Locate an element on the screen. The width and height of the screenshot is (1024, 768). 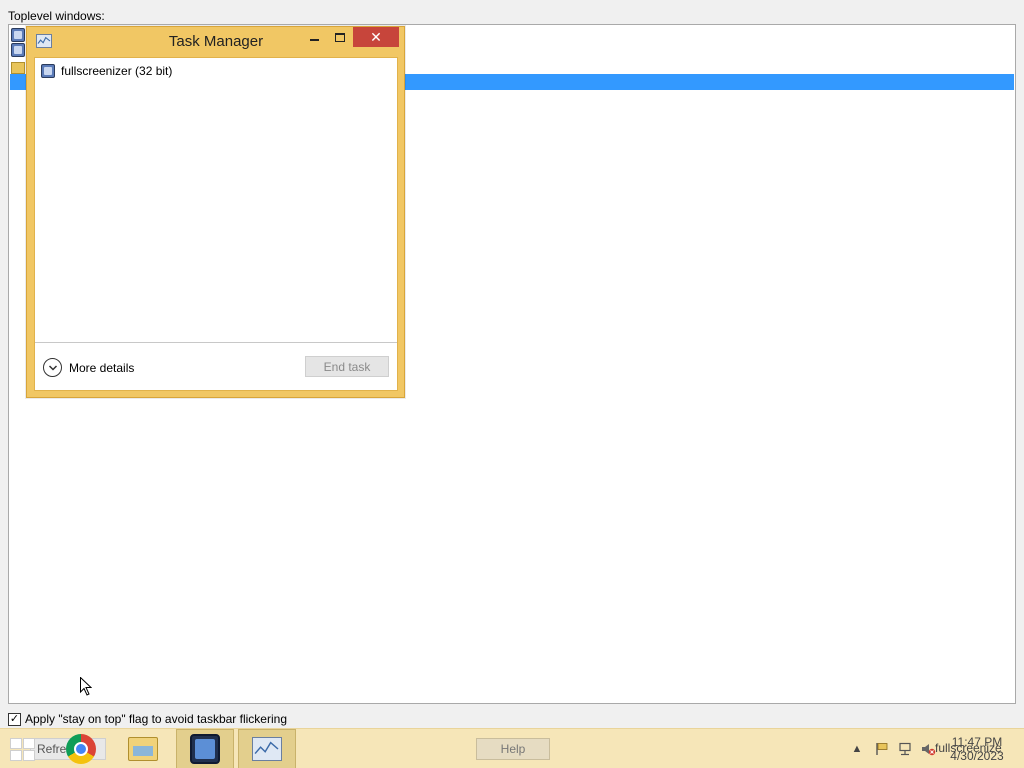
stay-on-top-checkbox: ✓ is located at coordinates (14, 719).